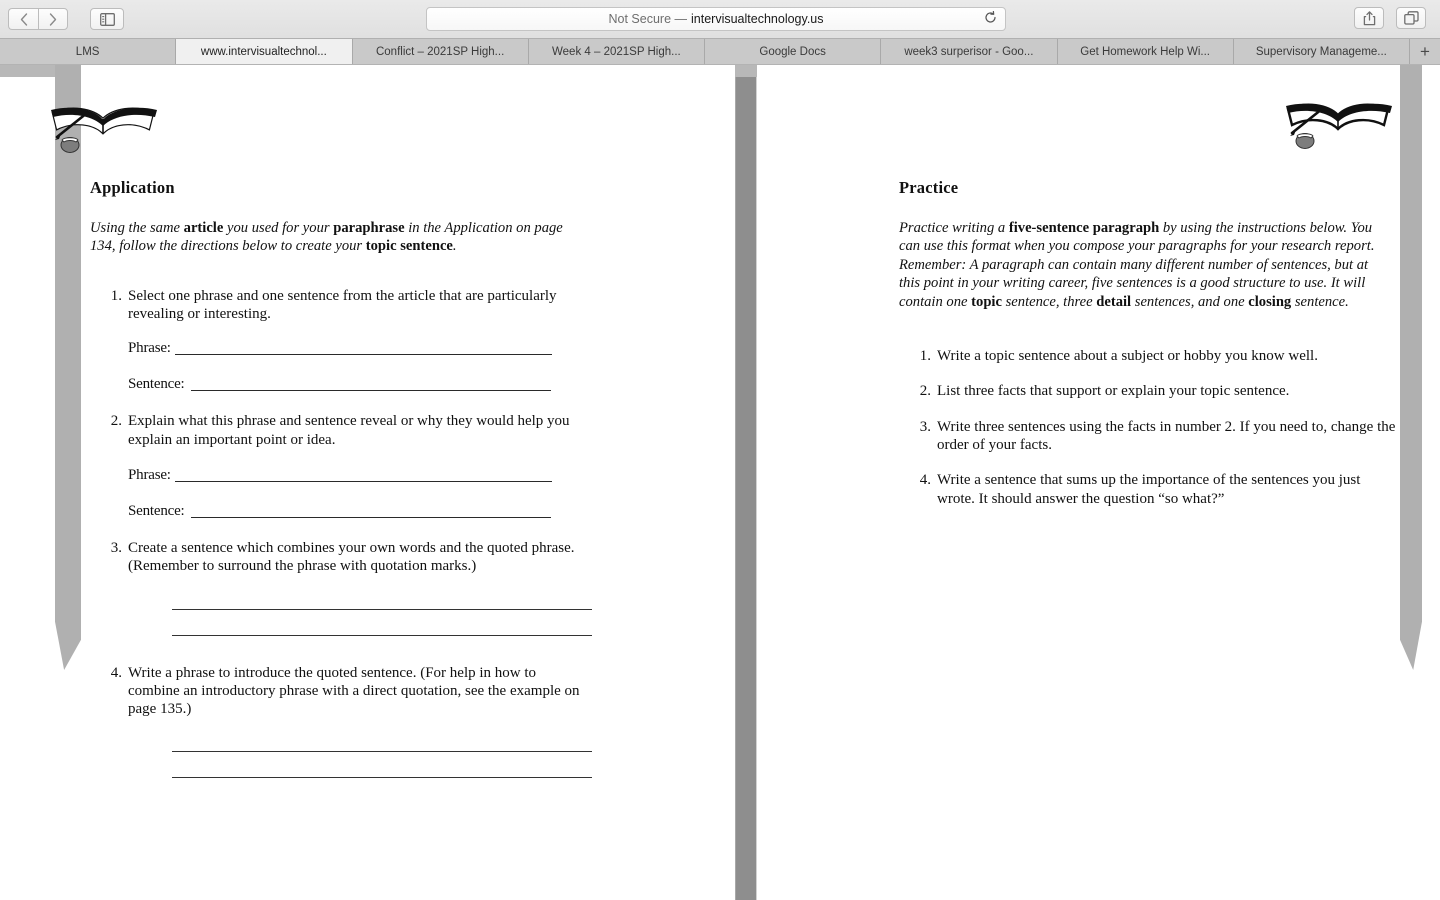  I want to click on tab-label: LMS, so click(87, 51).